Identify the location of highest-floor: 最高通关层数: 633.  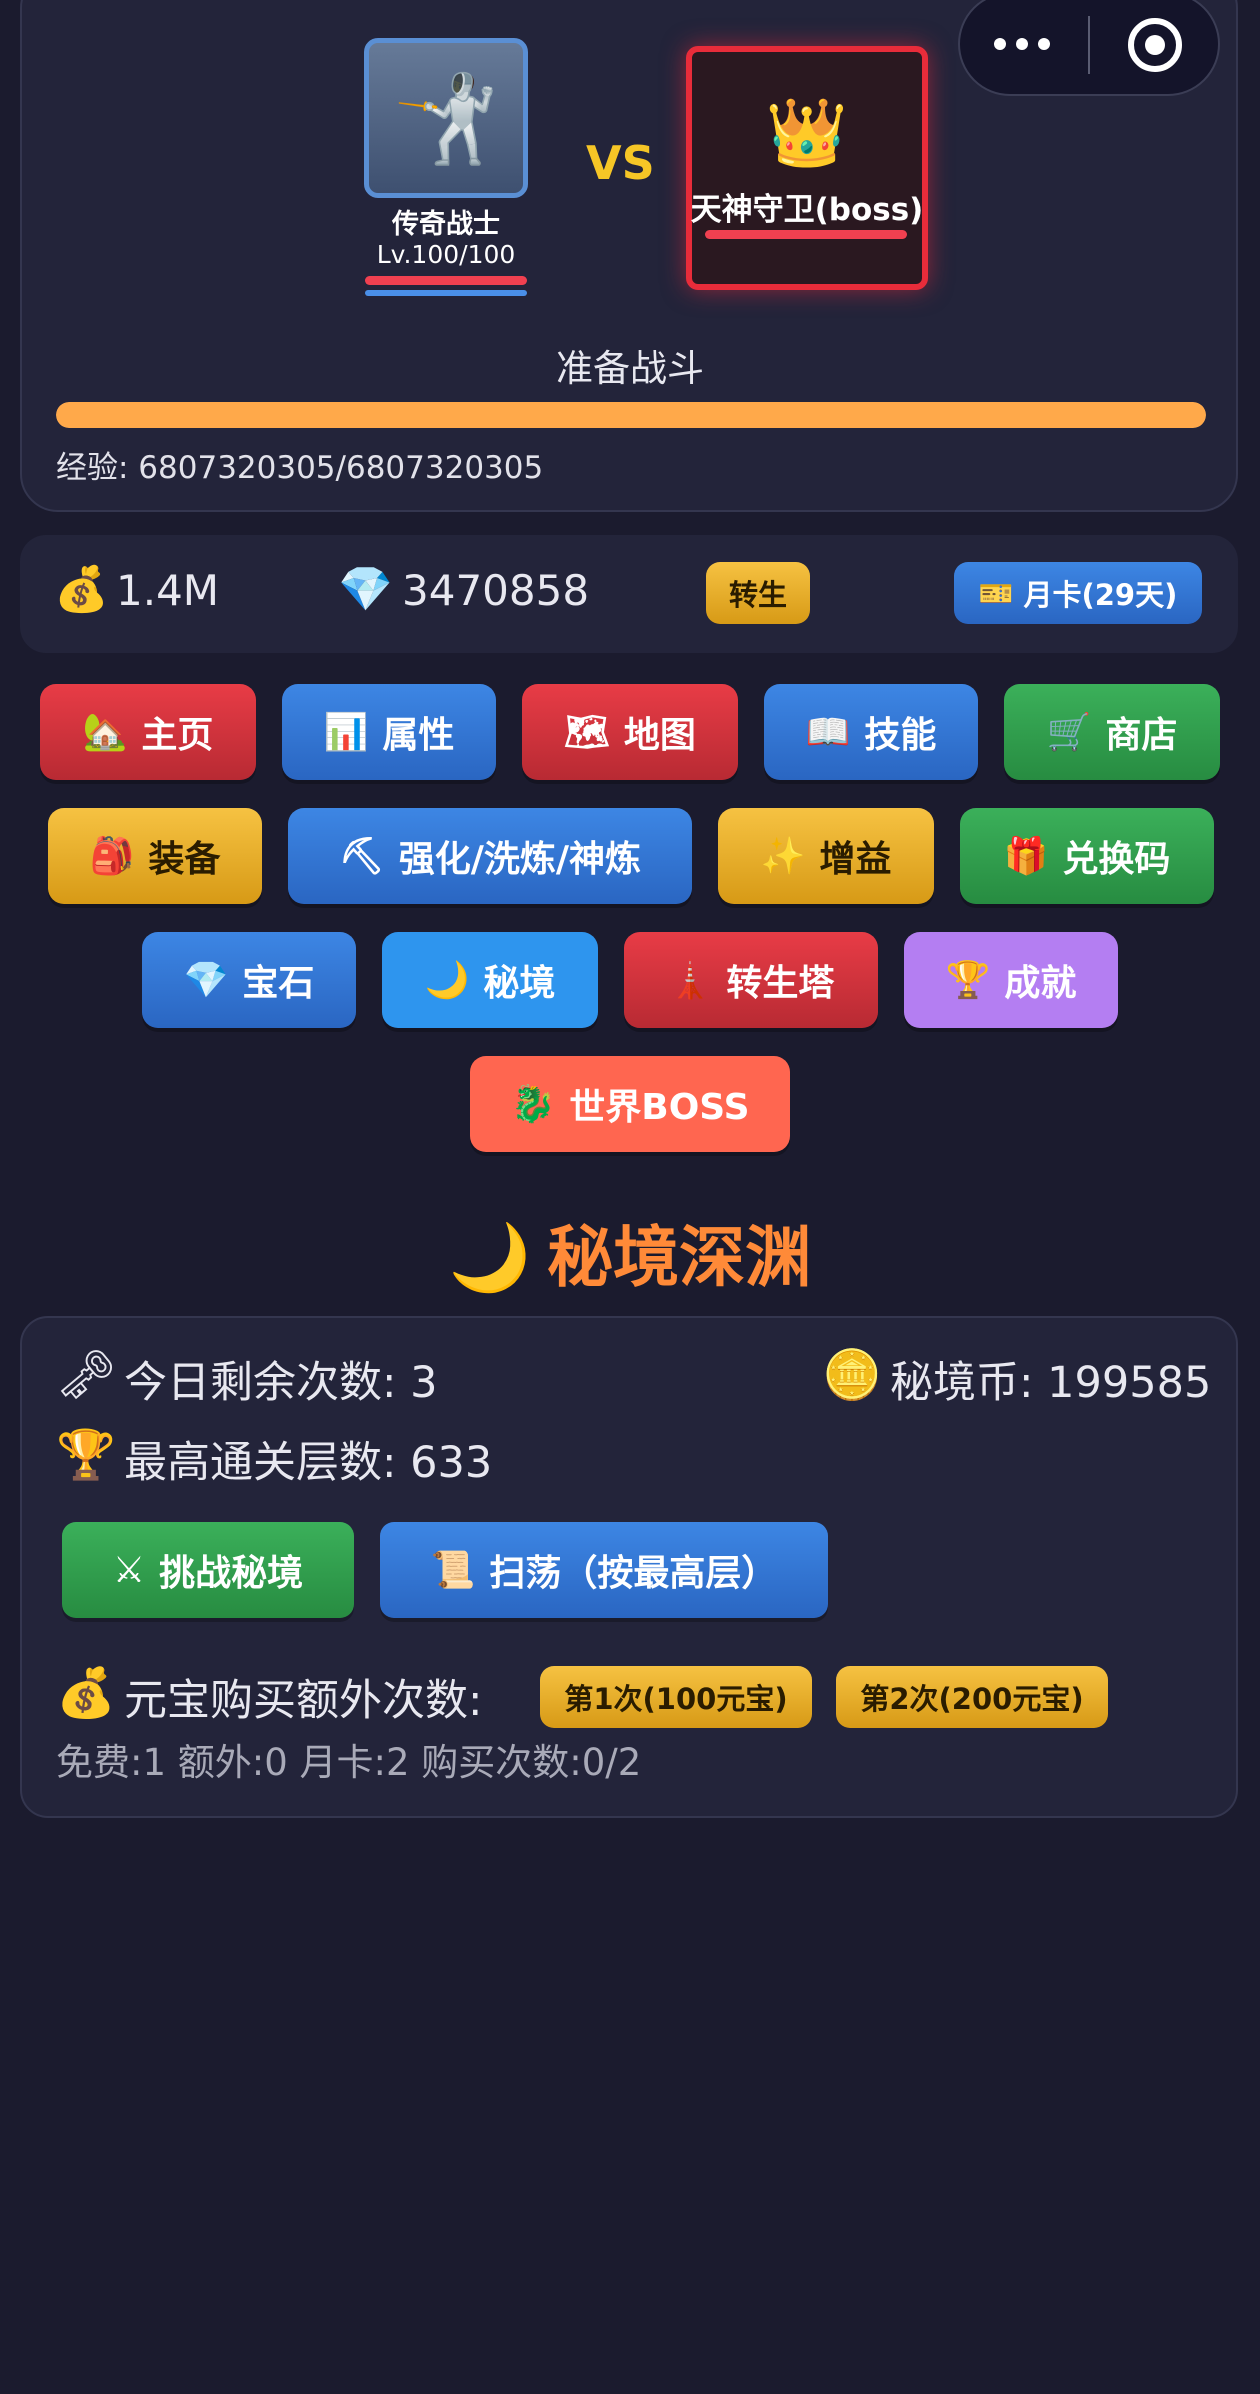
(308, 1463).